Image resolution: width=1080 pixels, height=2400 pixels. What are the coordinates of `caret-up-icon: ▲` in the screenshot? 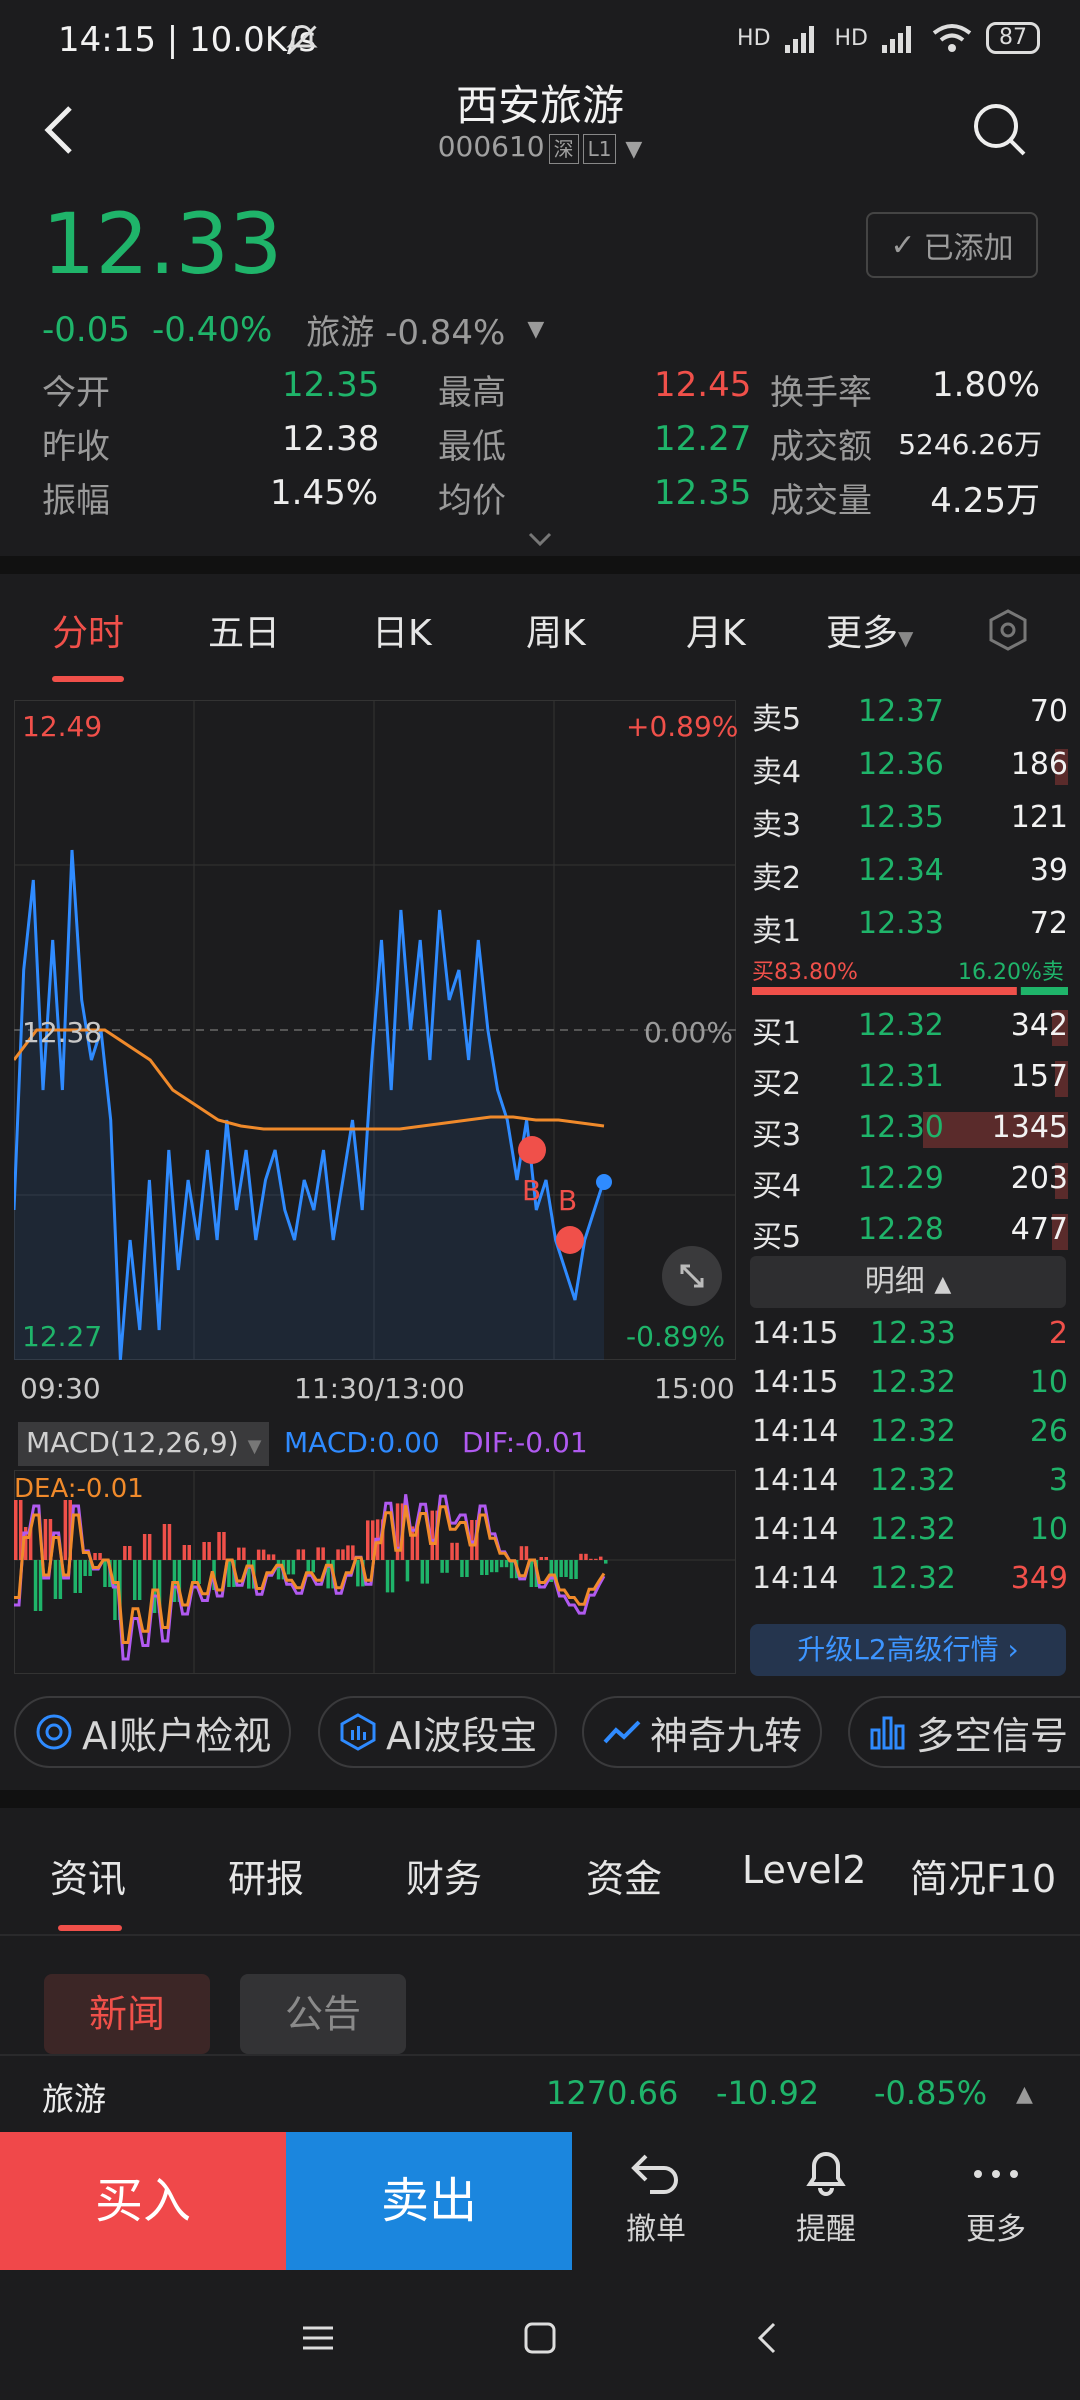 It's located at (1024, 2094).